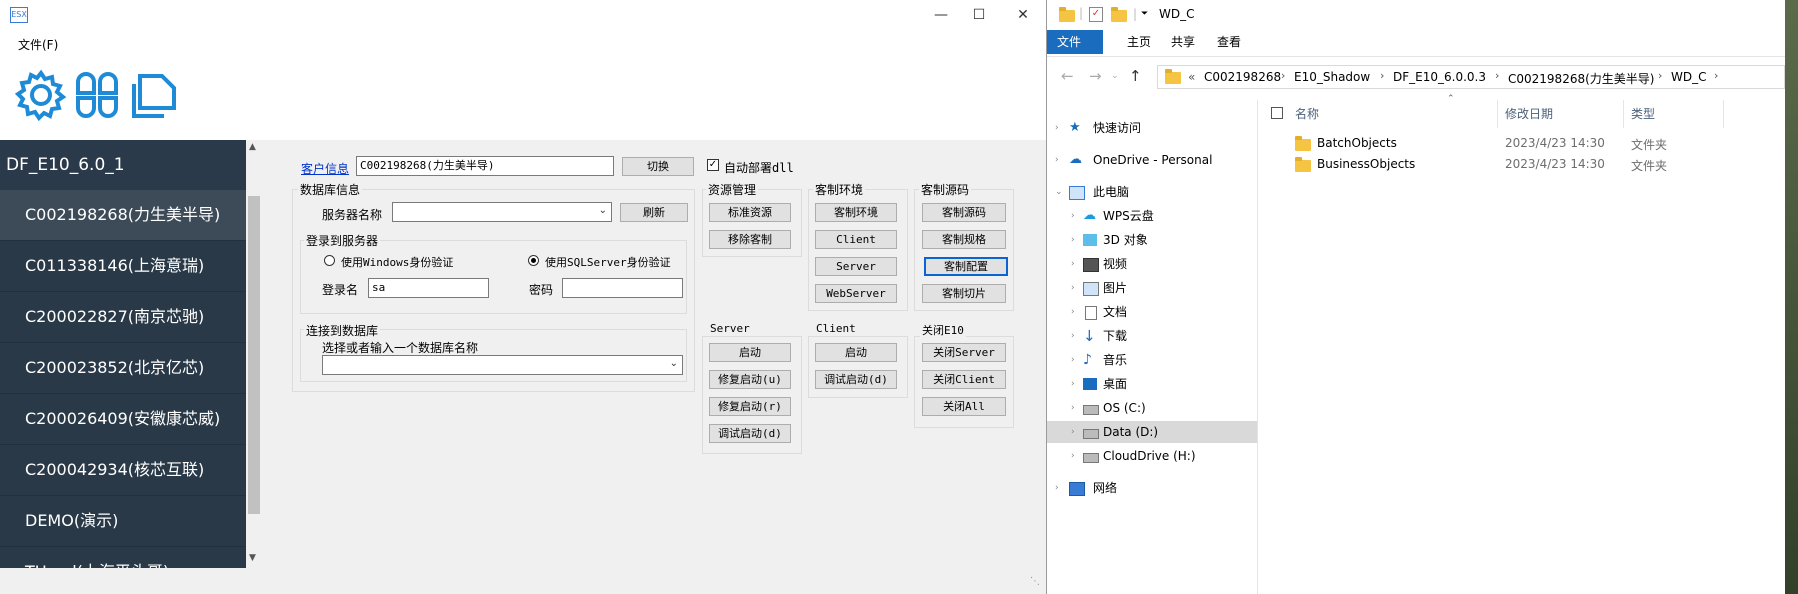 This screenshot has width=1798, height=594. What do you see at coordinates (123, 557) in the screenshot?
I see `customer-list-item: THead(上海平头哥)` at bounding box center [123, 557].